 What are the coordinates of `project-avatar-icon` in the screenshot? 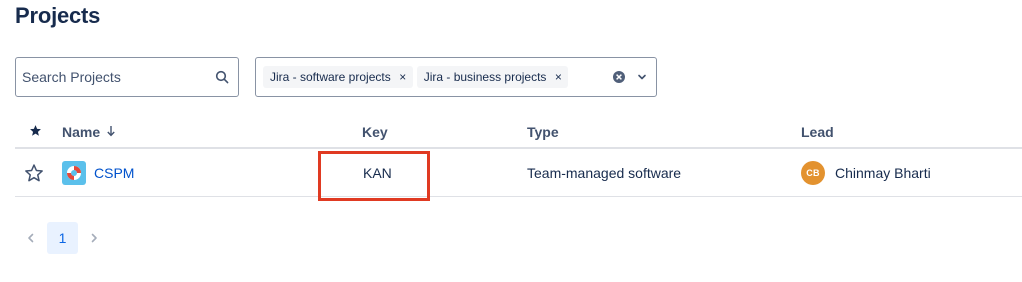 It's located at (74, 173).